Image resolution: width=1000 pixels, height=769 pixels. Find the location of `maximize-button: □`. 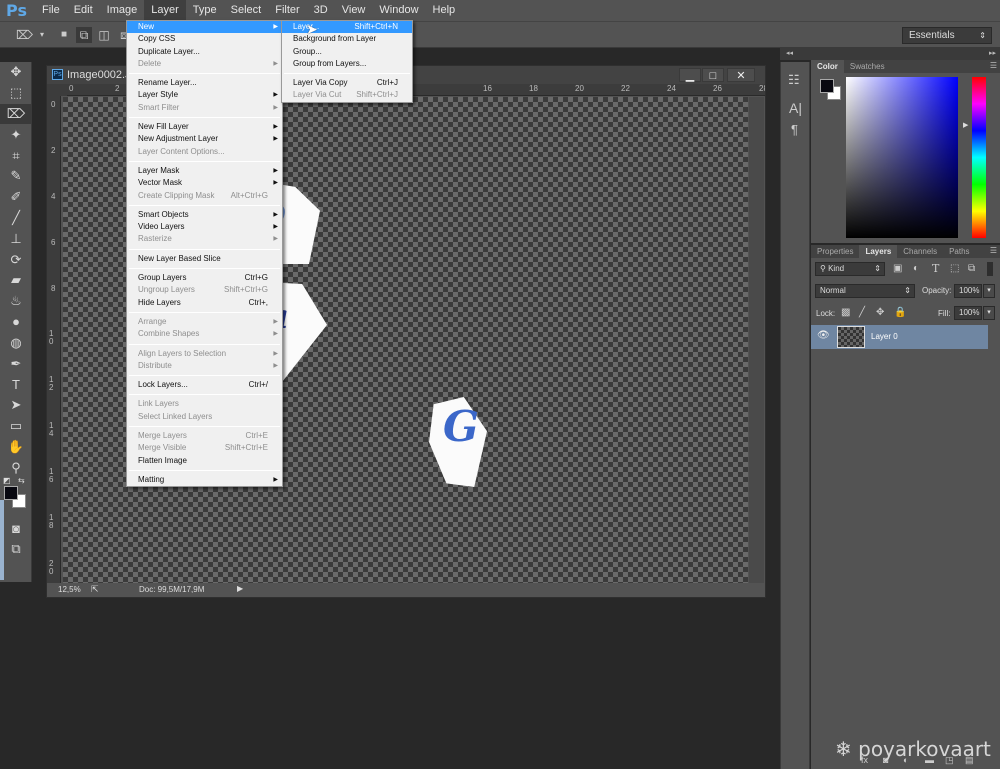

maximize-button: □ is located at coordinates (713, 75).